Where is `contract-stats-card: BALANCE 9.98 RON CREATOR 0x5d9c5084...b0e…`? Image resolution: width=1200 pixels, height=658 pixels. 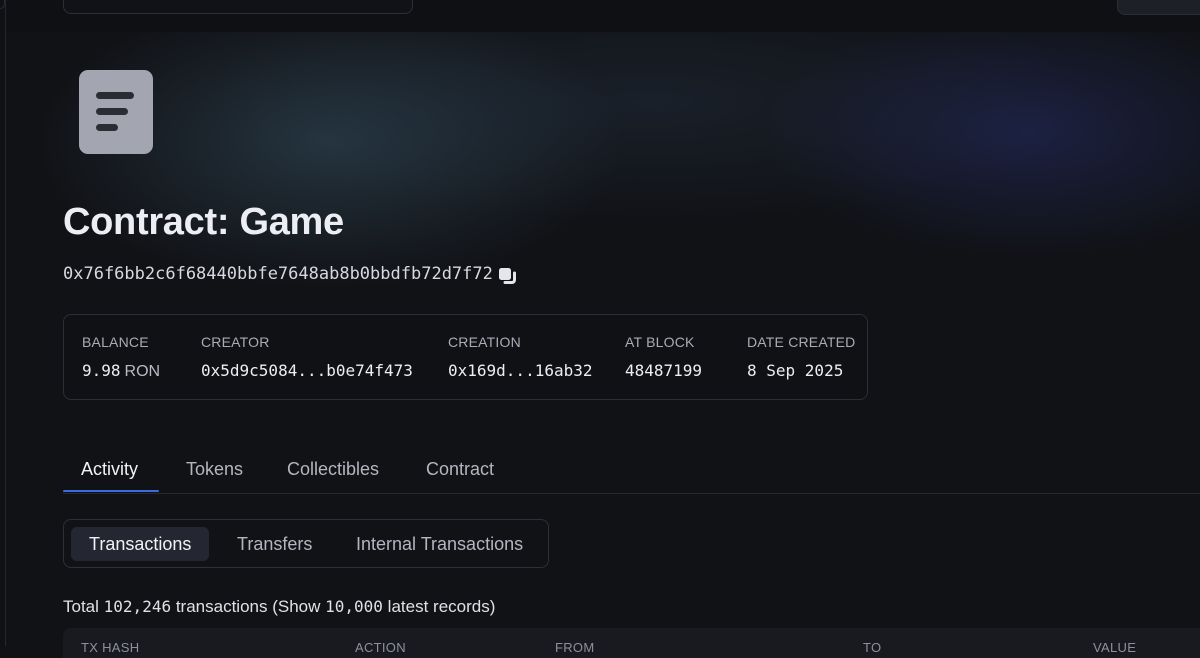
contract-stats-card: BALANCE 9.98 RON CREATOR 0x5d9c5084...b0e… is located at coordinates (465, 357).